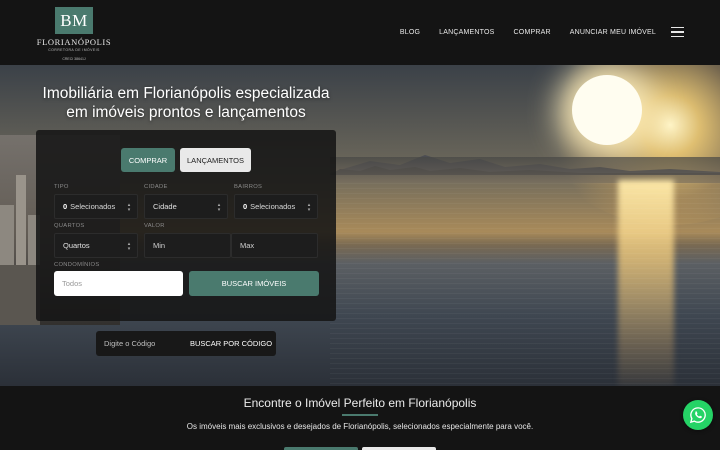  What do you see at coordinates (74, 59) in the screenshot?
I see `logo-creci: CRECI 38641J` at bounding box center [74, 59].